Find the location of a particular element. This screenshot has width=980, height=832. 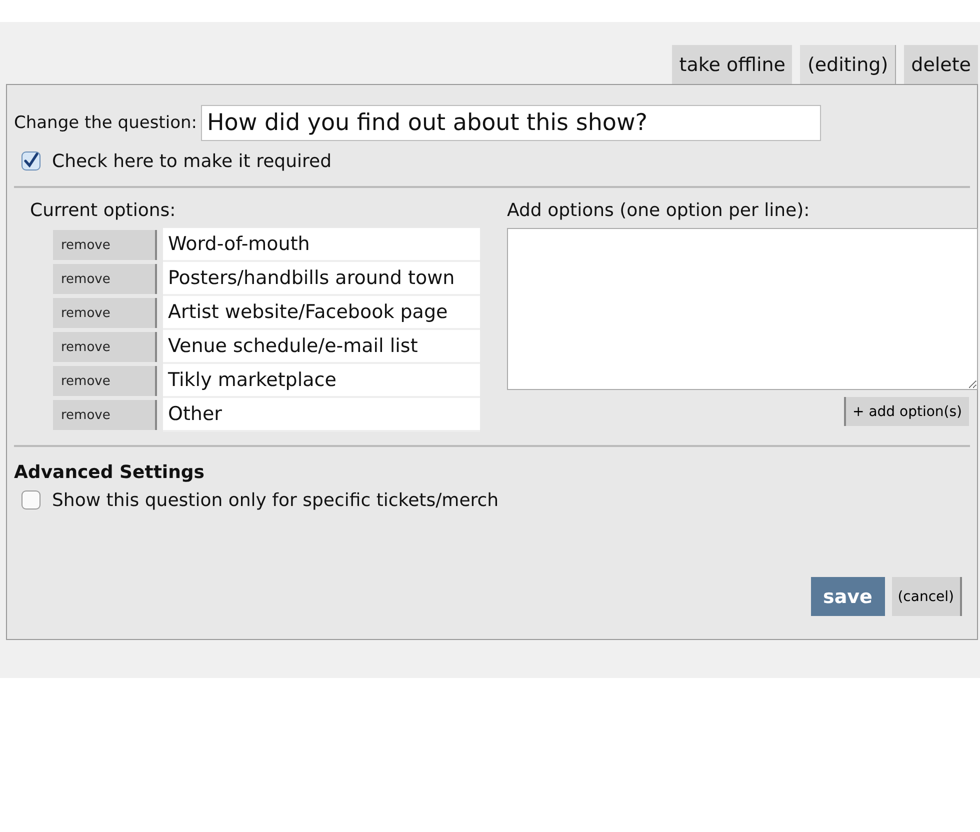

add-options-heading: Add options (one option per line): is located at coordinates (659, 211).